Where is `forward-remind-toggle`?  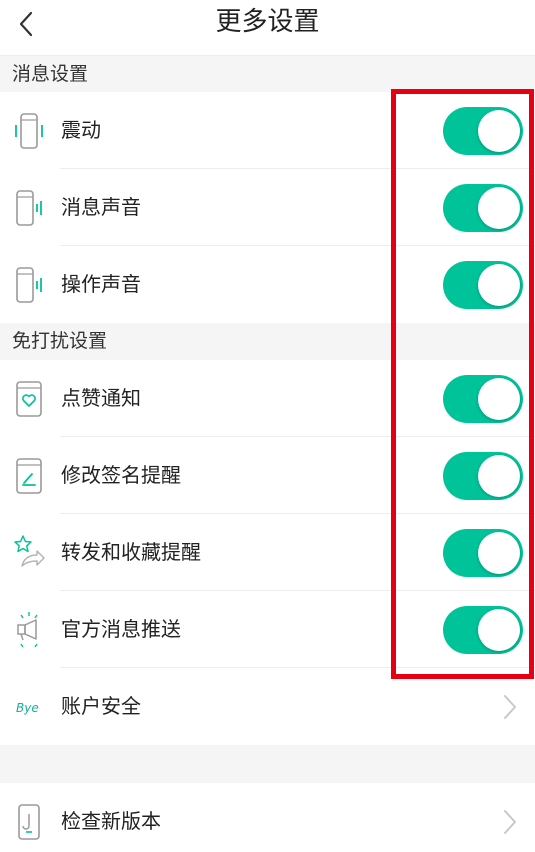 forward-remind-toggle is located at coordinates (483, 553).